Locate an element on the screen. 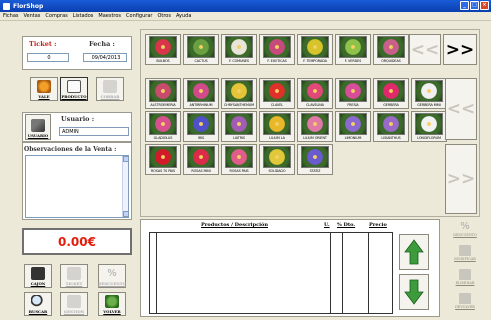 The width and height of the screenshot is (491, 320). vale-button: VALE is located at coordinates (44, 89).